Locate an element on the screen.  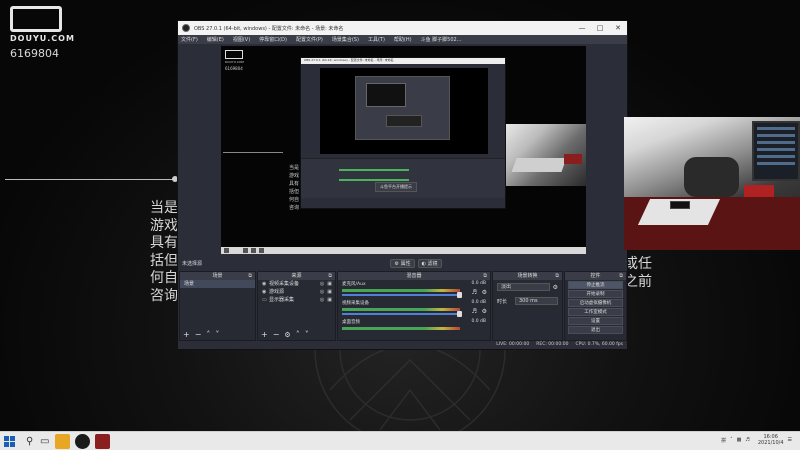
windows-start-icon is located at coordinates (9, 441).